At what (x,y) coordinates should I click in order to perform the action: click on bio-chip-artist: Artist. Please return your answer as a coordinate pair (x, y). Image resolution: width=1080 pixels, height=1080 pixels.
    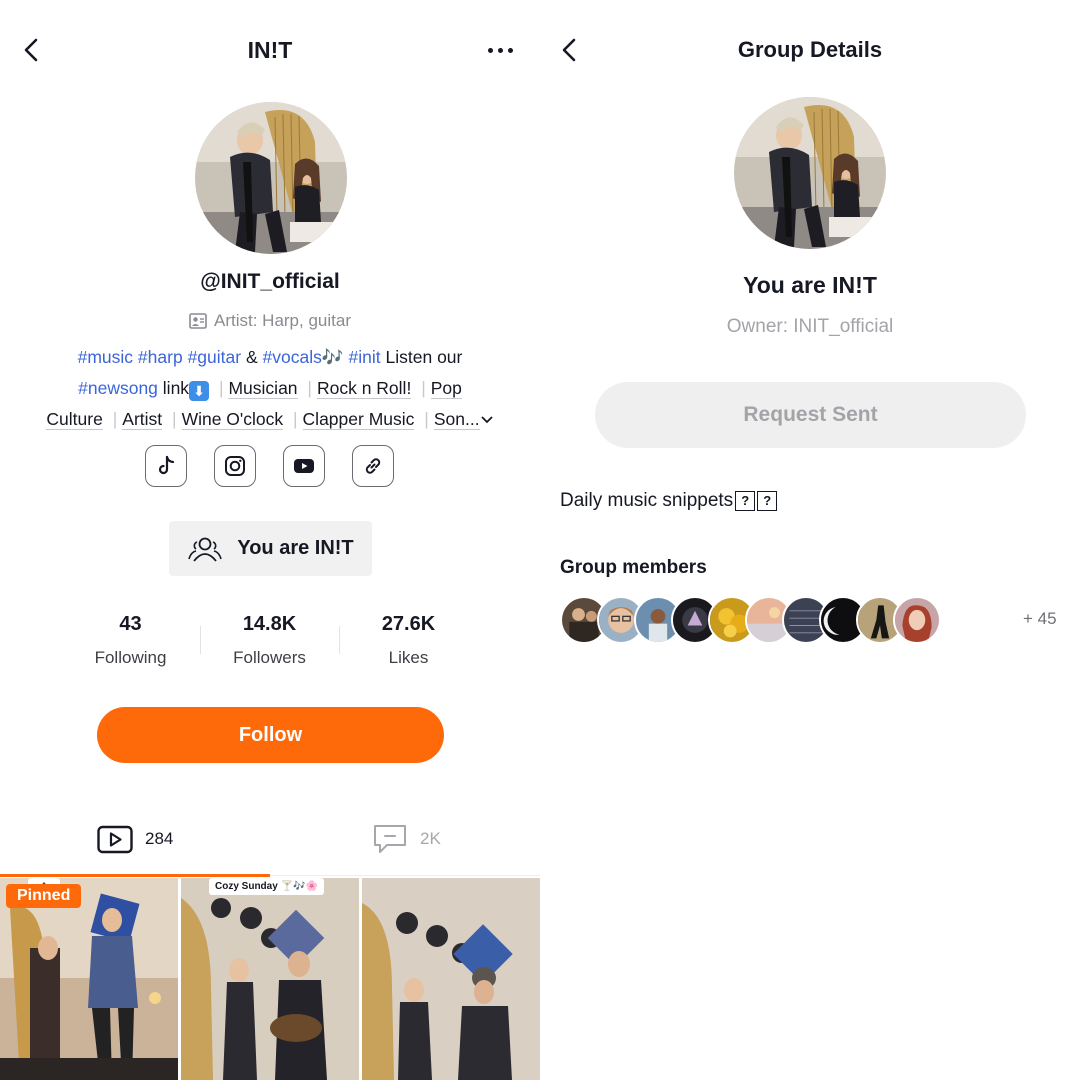
    Looking at the image, I should click on (142, 419).